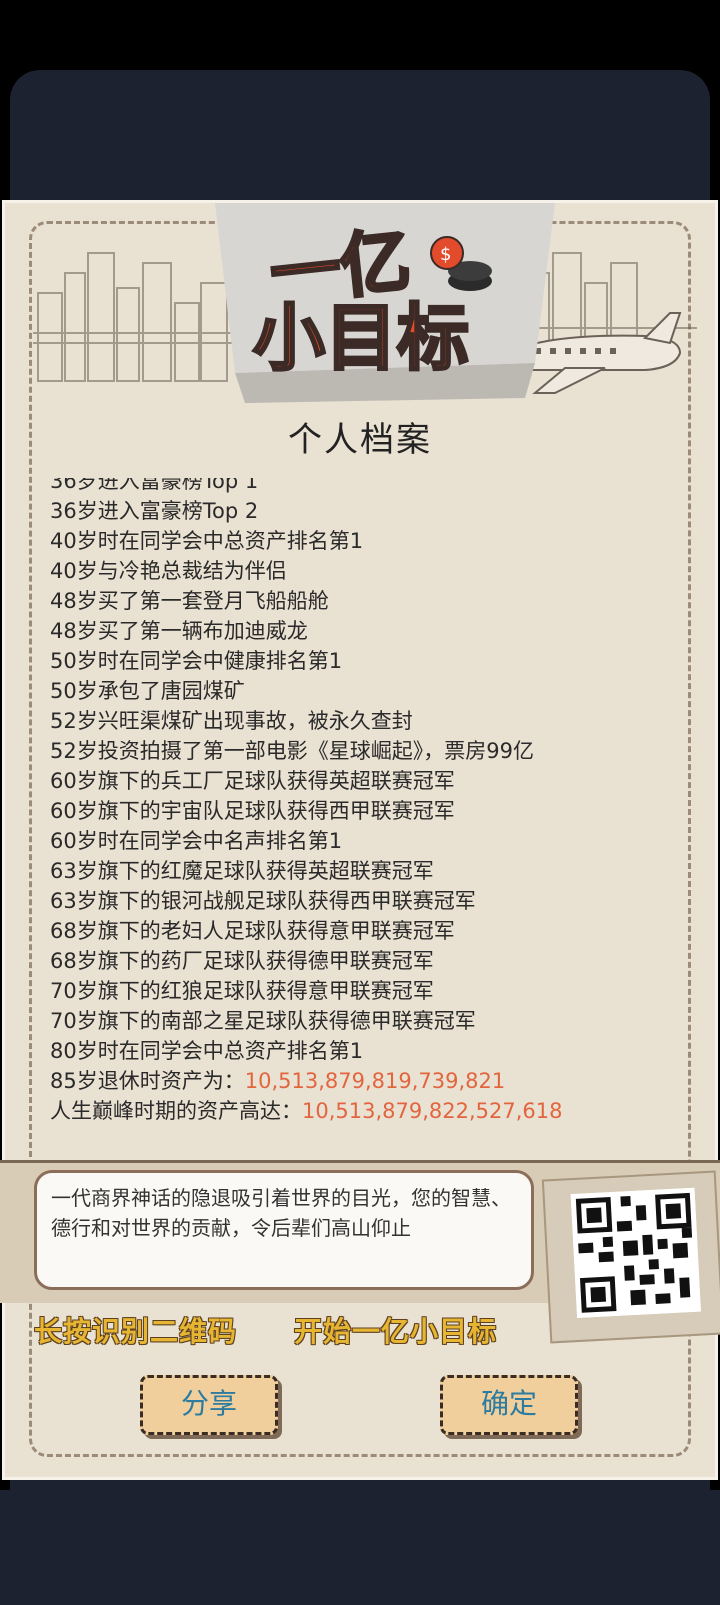 This screenshot has height=1605, width=720. I want to click on city-skyline-icon, so click(133, 317).